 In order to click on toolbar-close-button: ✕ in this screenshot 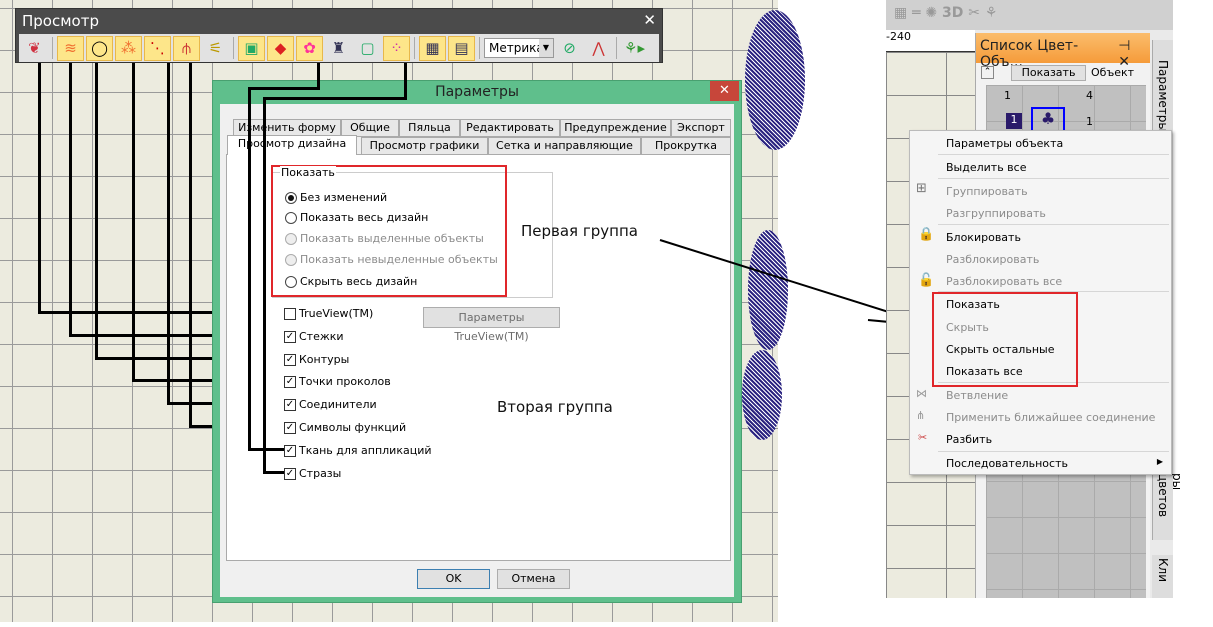, I will do `click(649, 20)`.